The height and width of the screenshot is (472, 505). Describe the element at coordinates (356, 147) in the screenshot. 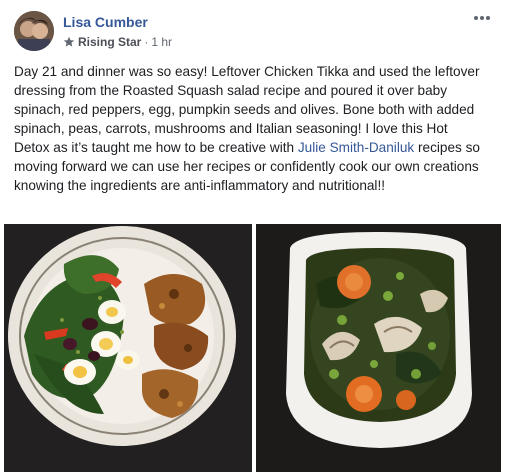

I see `mention-link: Julie Smith-Daniluk` at that location.